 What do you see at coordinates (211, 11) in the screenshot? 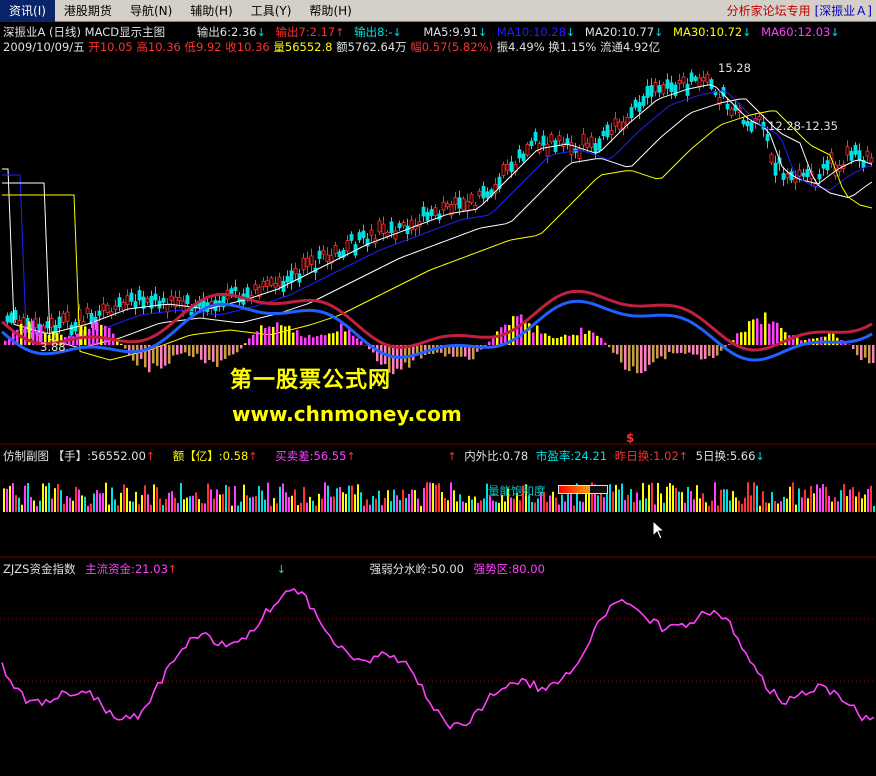
I see `menu-assist: 辅助(H)` at bounding box center [211, 11].